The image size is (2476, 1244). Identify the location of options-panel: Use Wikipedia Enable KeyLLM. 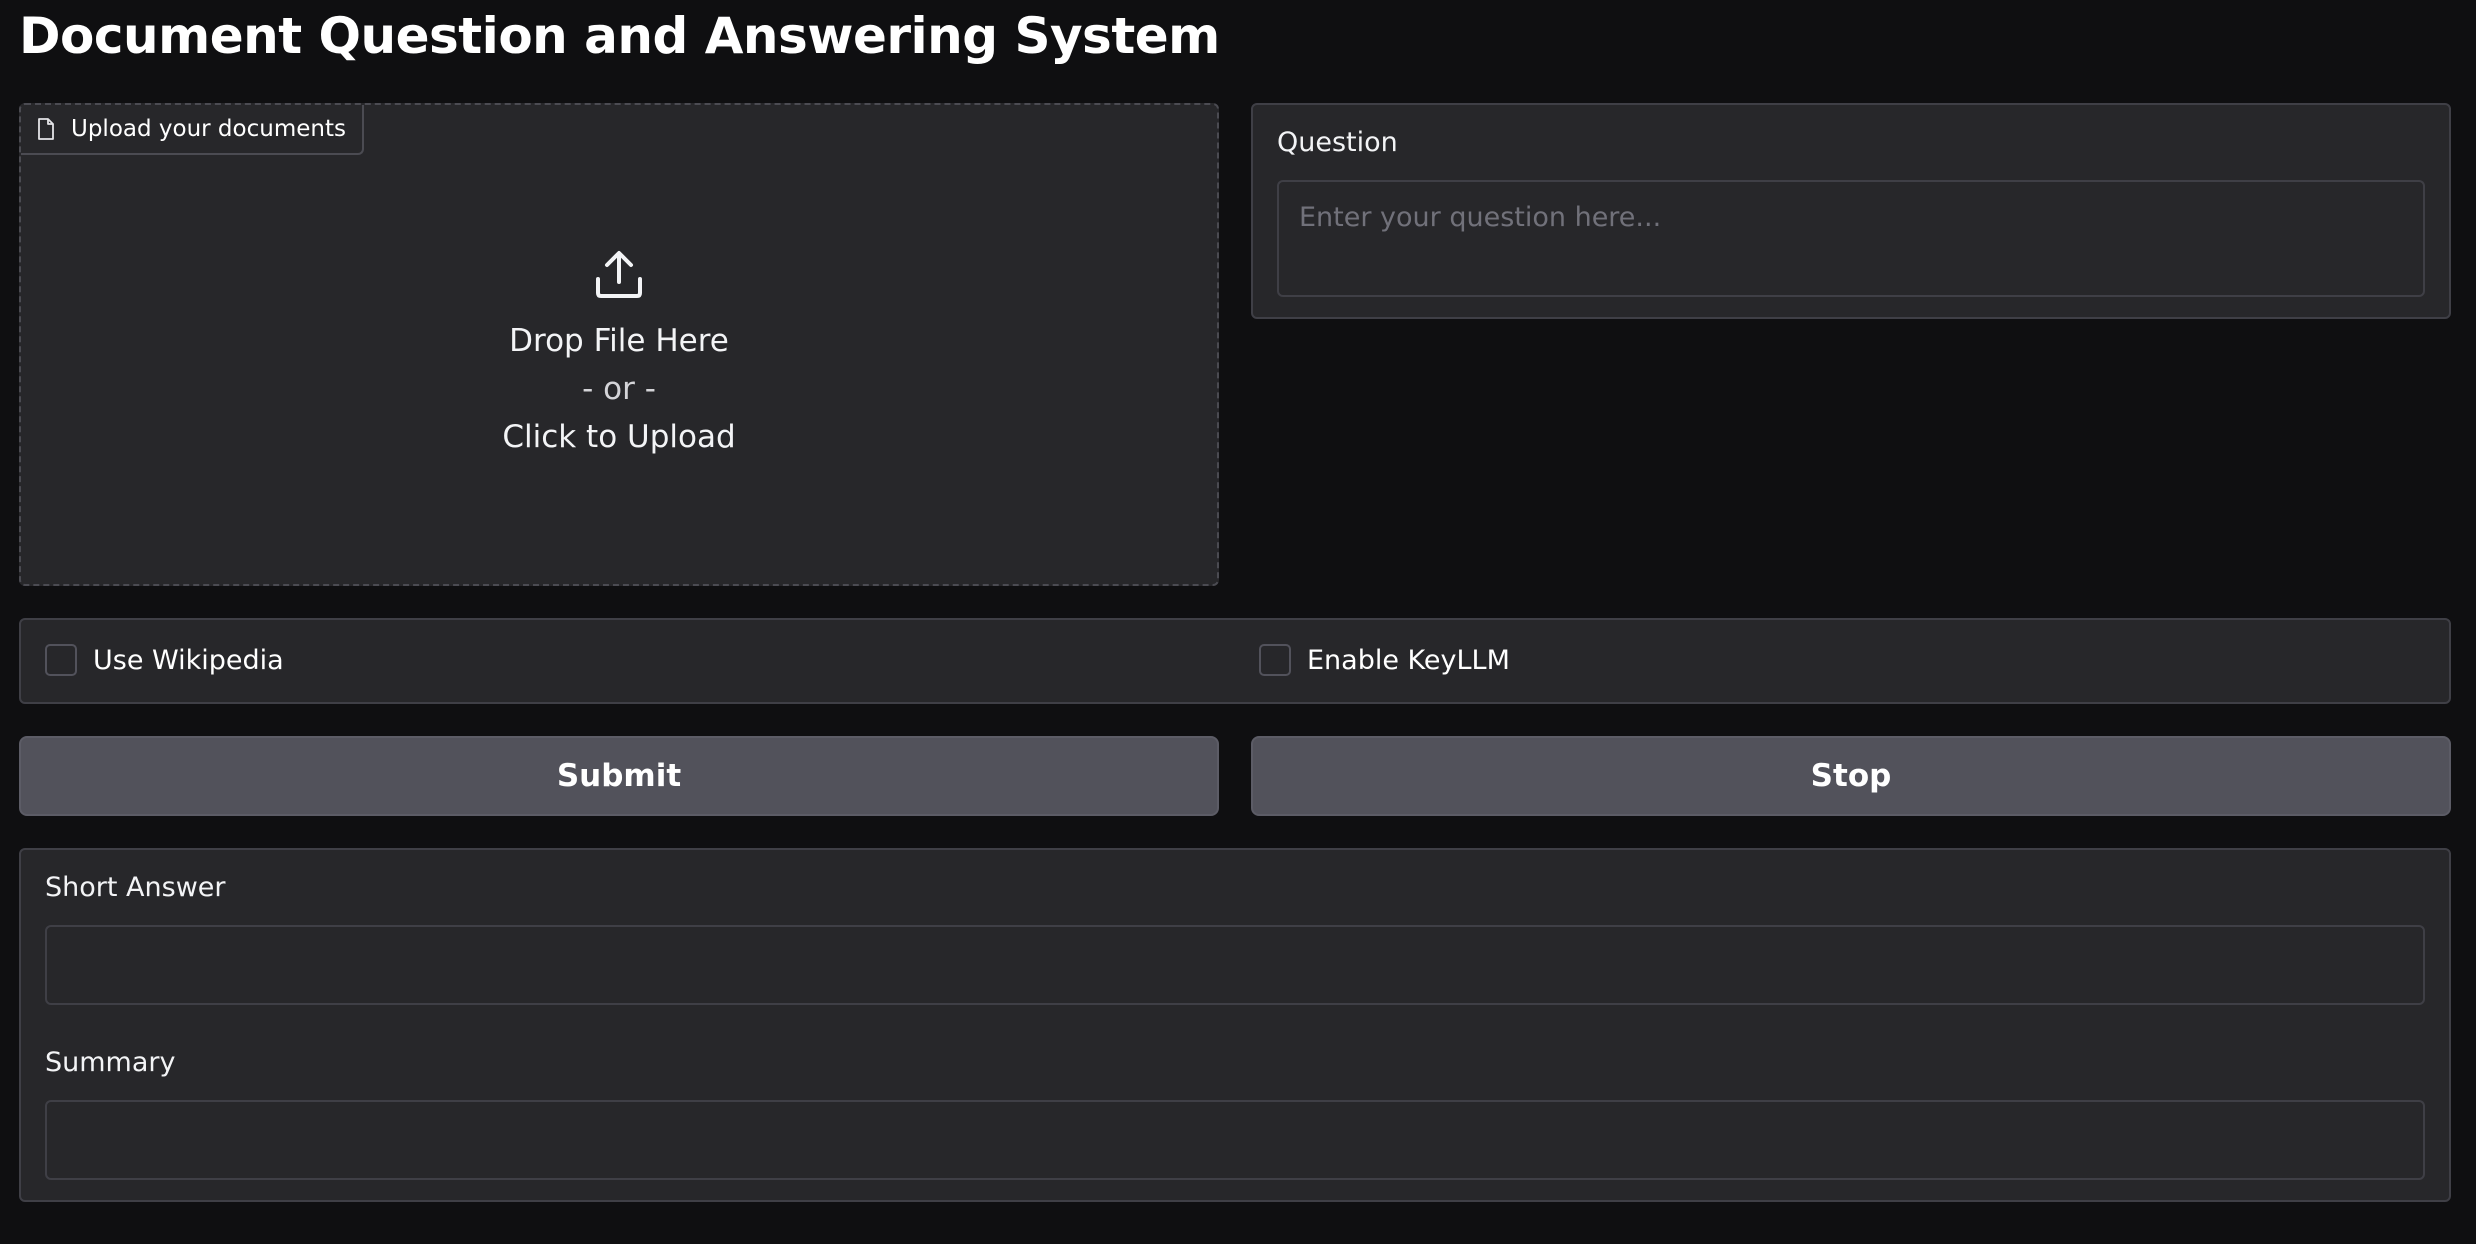
(1235, 661).